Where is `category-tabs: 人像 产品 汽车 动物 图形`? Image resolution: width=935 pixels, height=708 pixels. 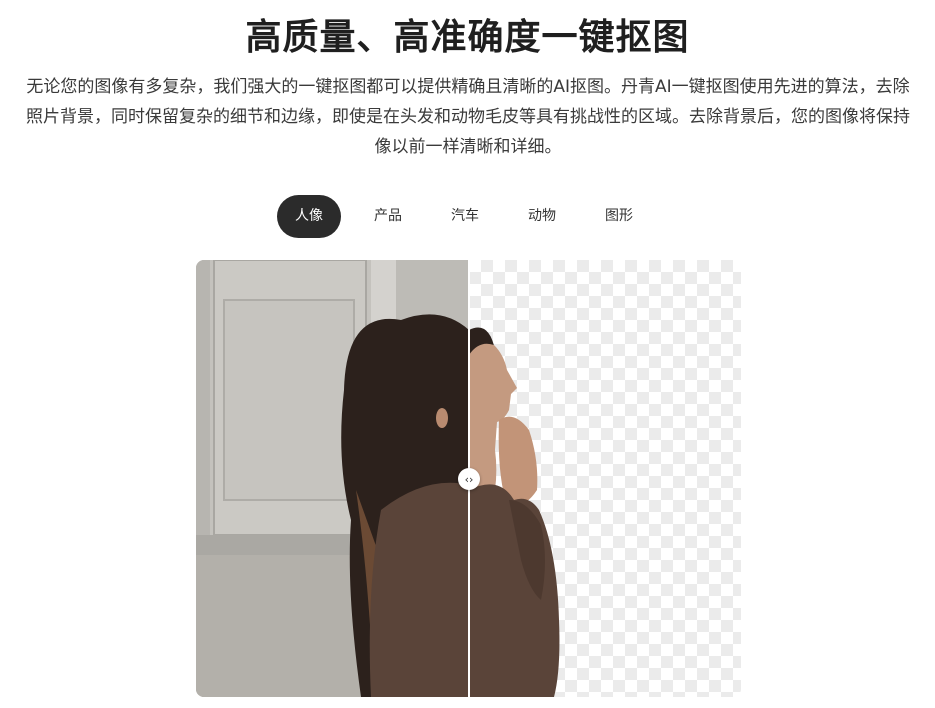 category-tabs: 人像 产品 汽车 动物 图形 is located at coordinates (463, 216).